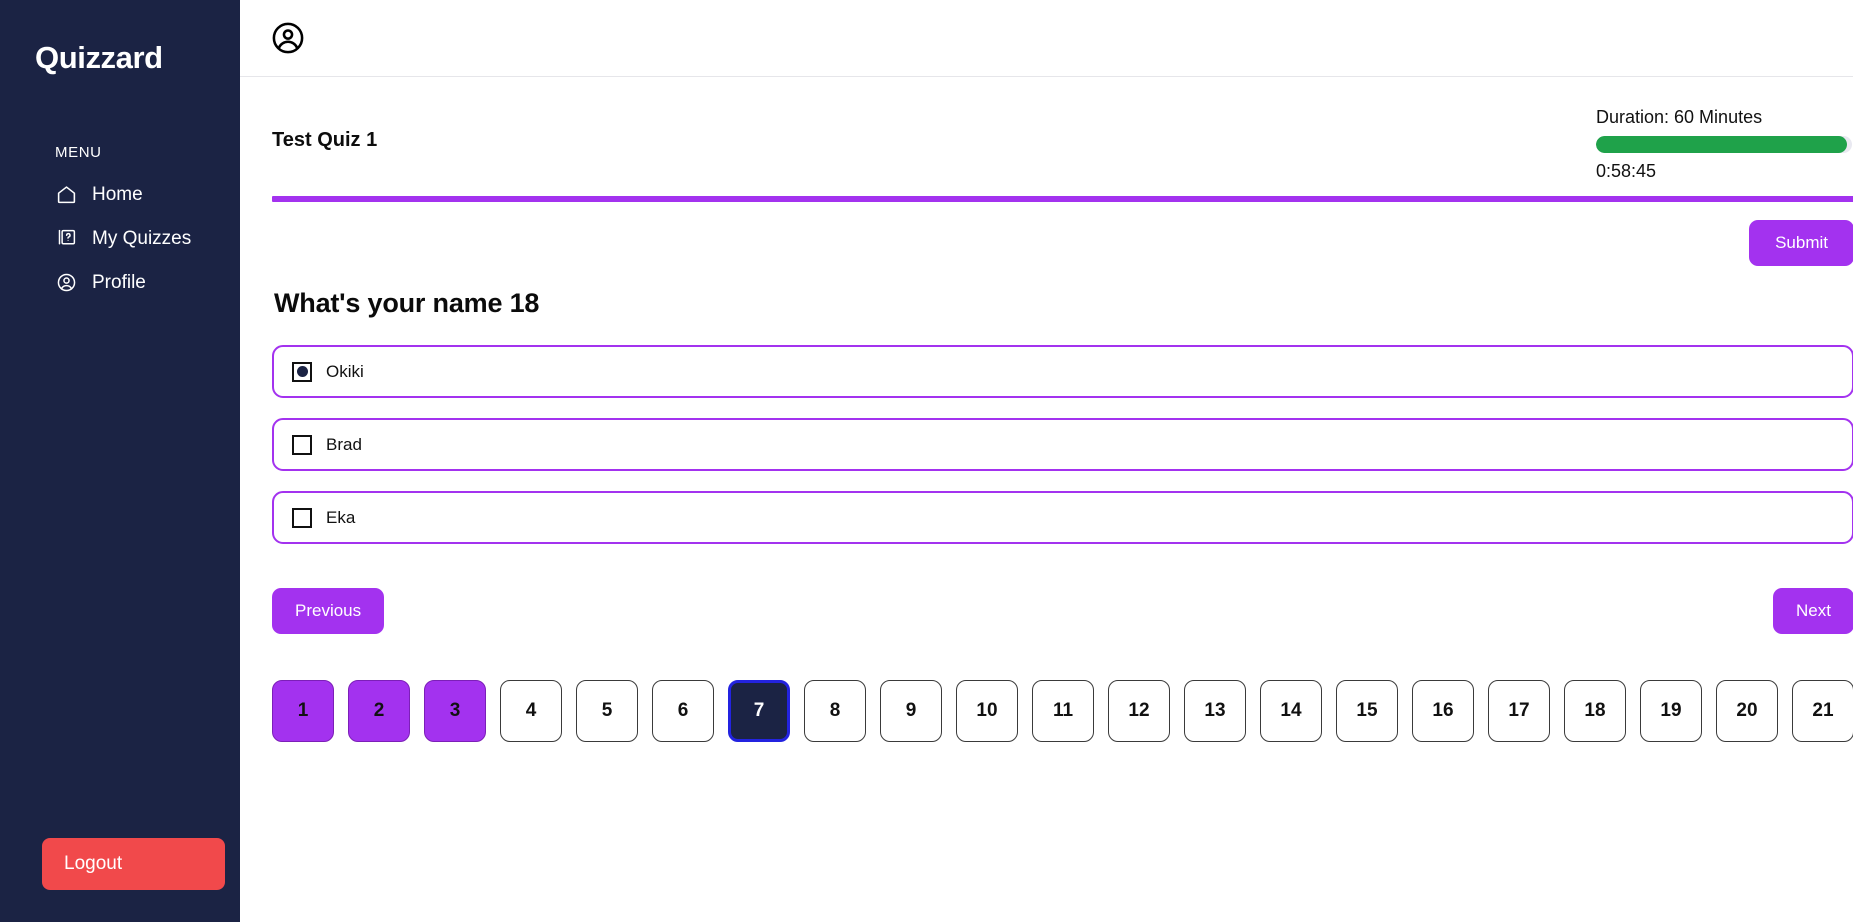 This screenshot has height=922, width=1853. What do you see at coordinates (1046, 234) in the screenshot?
I see `submit-row: Submit` at bounding box center [1046, 234].